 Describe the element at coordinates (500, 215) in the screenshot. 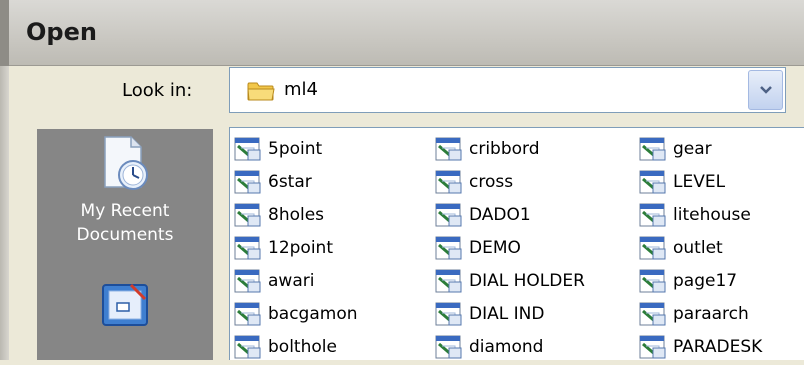

I see `file-item-label: DADO1` at that location.